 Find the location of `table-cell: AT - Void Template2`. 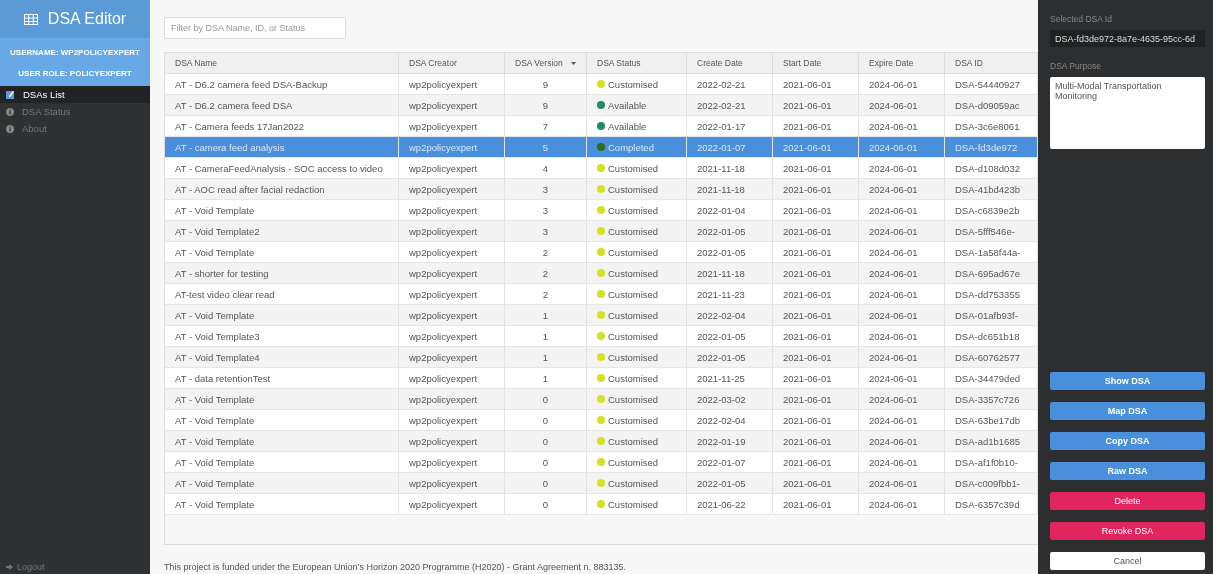

table-cell: AT - Void Template2 is located at coordinates (282, 231).